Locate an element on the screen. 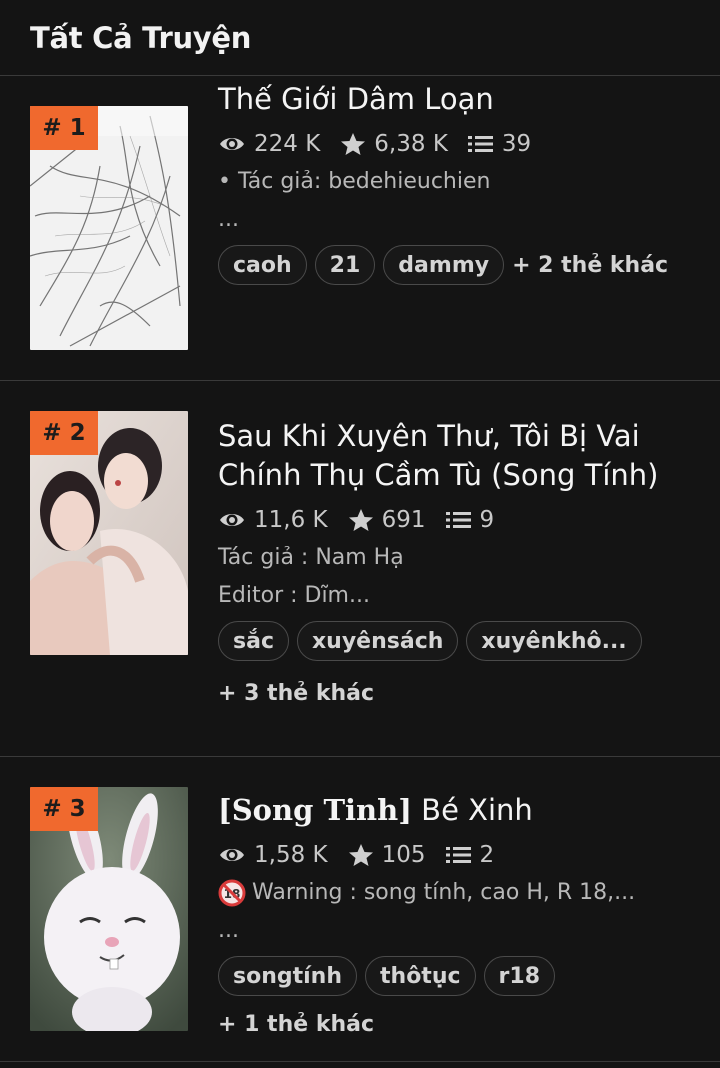 Image resolution: width=720 pixels, height=1068 pixels. chapters-stat: 2 is located at coordinates (470, 855).